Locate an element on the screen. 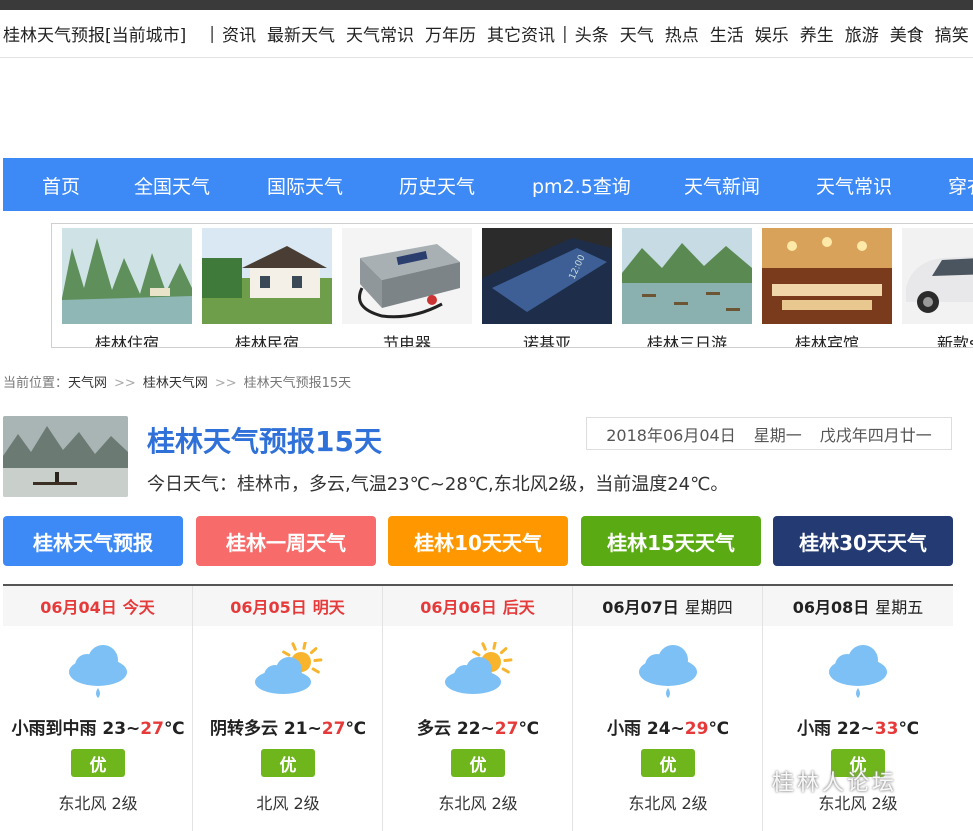  day-condition: 多云 22~27℃ is located at coordinates (478, 726).